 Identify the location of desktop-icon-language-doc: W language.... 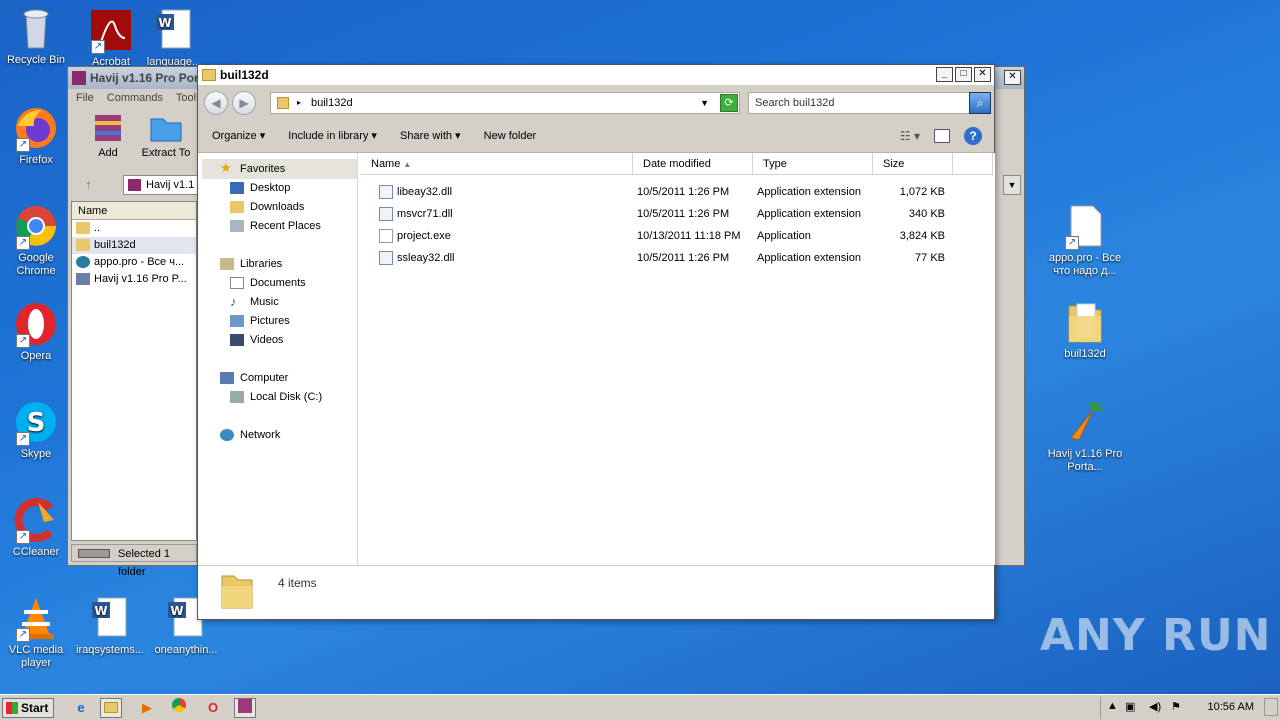
(174, 38).